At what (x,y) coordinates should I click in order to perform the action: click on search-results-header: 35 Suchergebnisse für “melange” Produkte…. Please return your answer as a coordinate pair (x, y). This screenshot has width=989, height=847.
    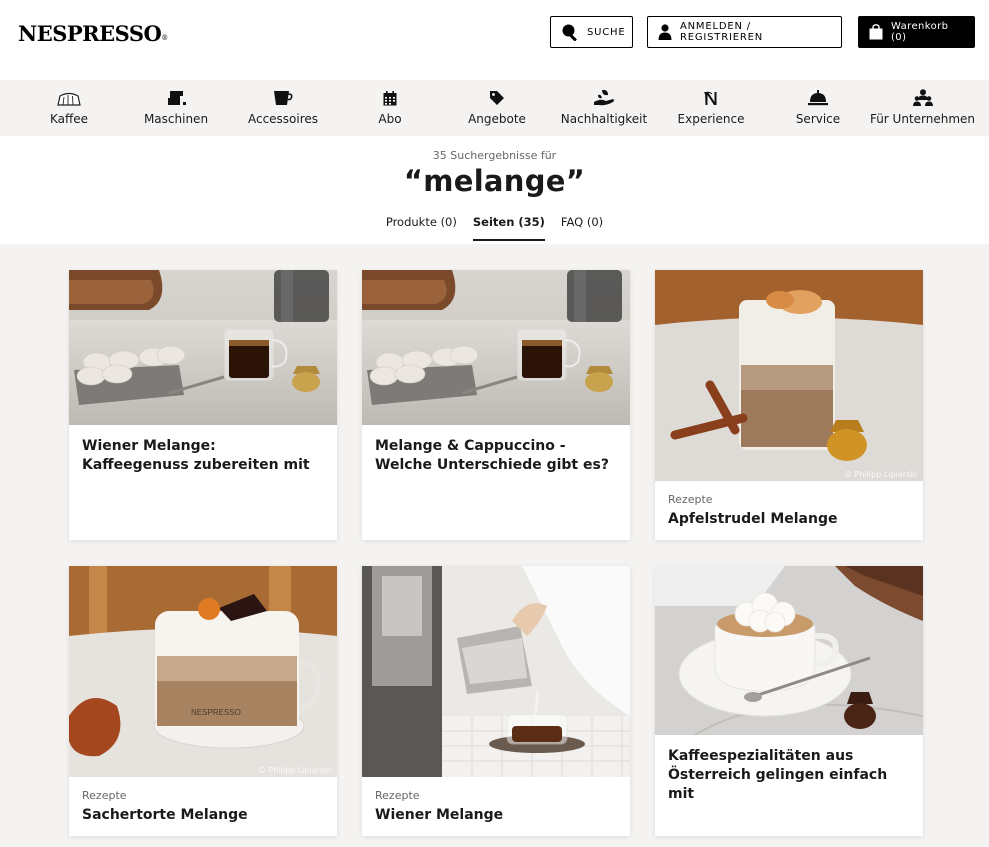
    Looking at the image, I should click on (494, 190).